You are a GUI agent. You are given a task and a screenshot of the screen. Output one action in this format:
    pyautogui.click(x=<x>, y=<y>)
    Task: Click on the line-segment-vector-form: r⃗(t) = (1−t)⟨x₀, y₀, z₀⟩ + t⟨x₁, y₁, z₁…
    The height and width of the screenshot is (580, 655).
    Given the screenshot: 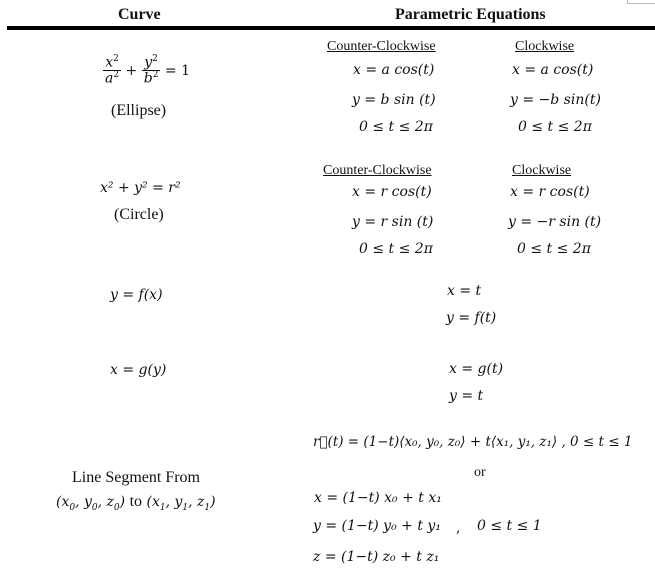 What is the action you would take?
    pyautogui.click(x=473, y=442)
    